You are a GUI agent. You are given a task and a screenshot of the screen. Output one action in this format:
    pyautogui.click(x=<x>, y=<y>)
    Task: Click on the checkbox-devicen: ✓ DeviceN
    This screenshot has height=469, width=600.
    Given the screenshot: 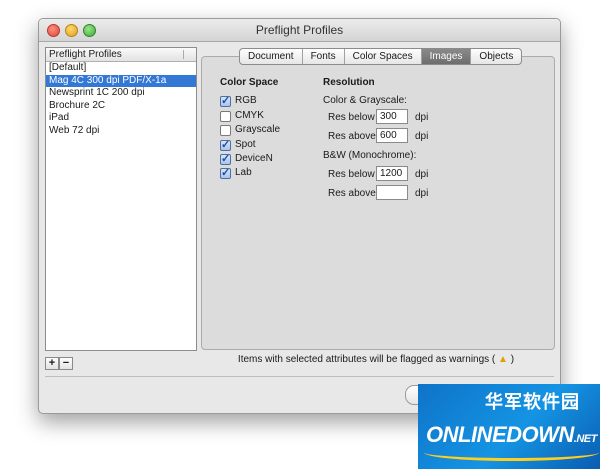 What is the action you would take?
    pyautogui.click(x=246, y=159)
    